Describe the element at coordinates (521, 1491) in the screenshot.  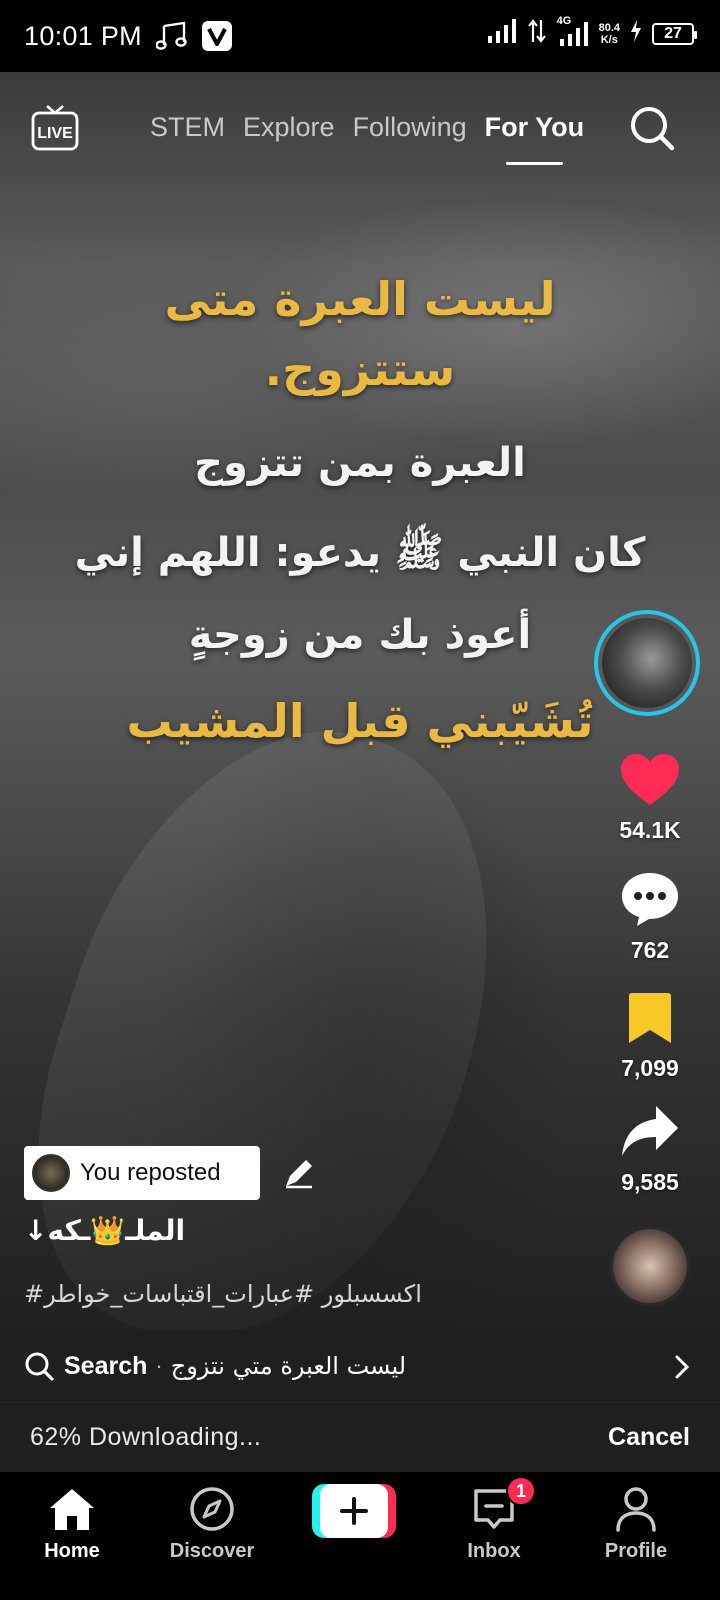
I see `inbox-badge: 1` at that location.